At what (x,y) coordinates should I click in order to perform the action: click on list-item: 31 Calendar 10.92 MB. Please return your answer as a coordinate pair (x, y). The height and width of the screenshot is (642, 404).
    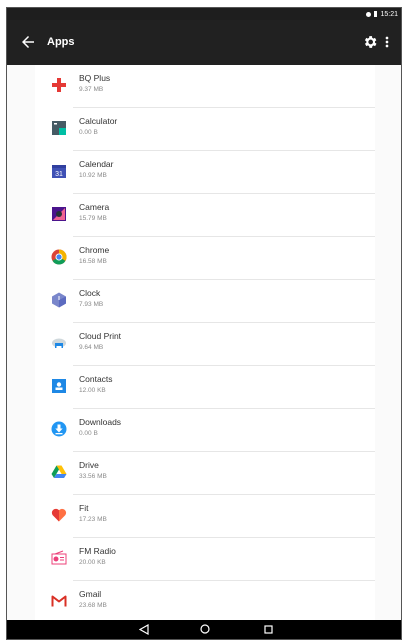
    Looking at the image, I should click on (205, 172).